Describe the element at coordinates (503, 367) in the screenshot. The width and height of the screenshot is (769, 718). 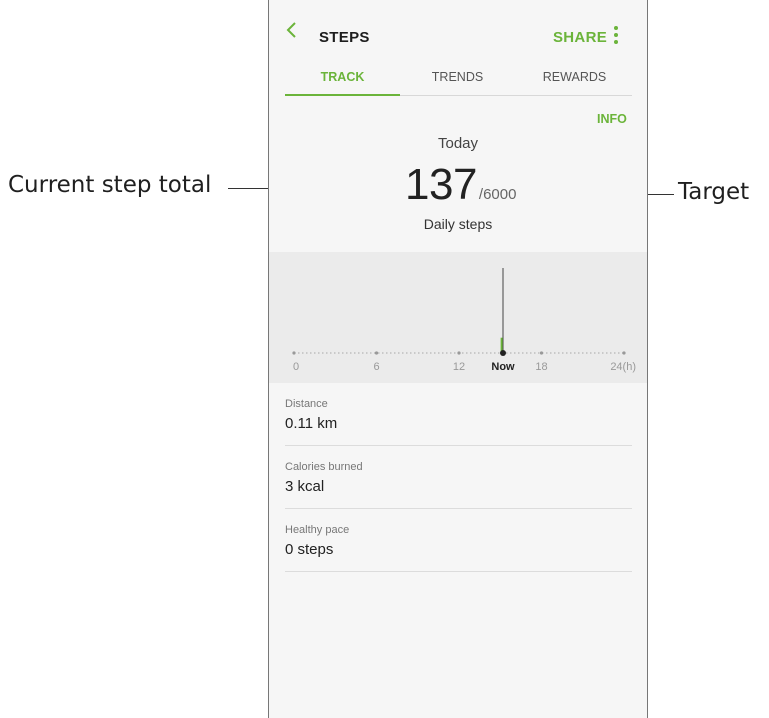
I see `timeline-now-label: Now` at that location.